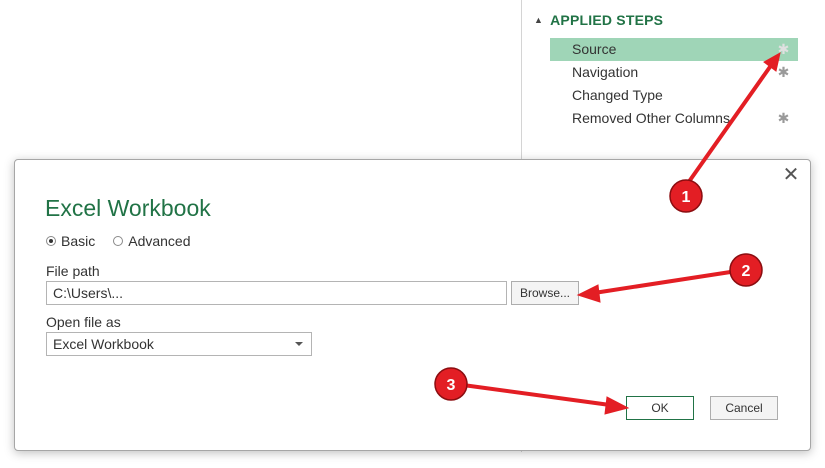  I want to click on step-label: Changed Type, so click(617, 95).